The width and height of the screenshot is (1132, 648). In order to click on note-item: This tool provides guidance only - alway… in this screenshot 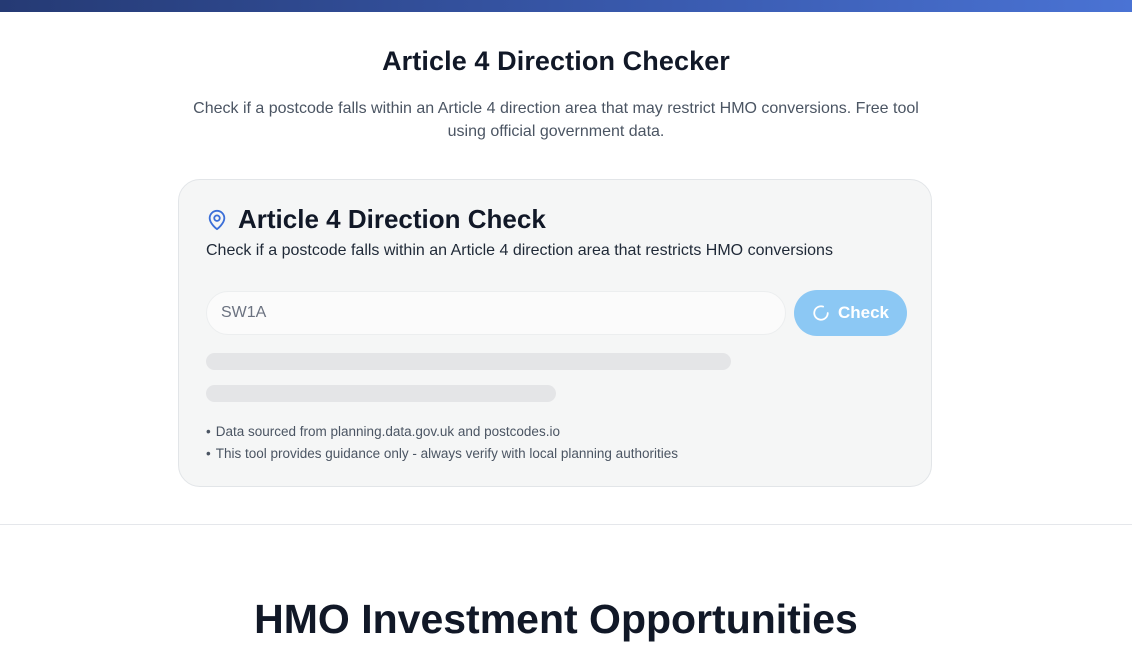, I will do `click(442, 454)`.